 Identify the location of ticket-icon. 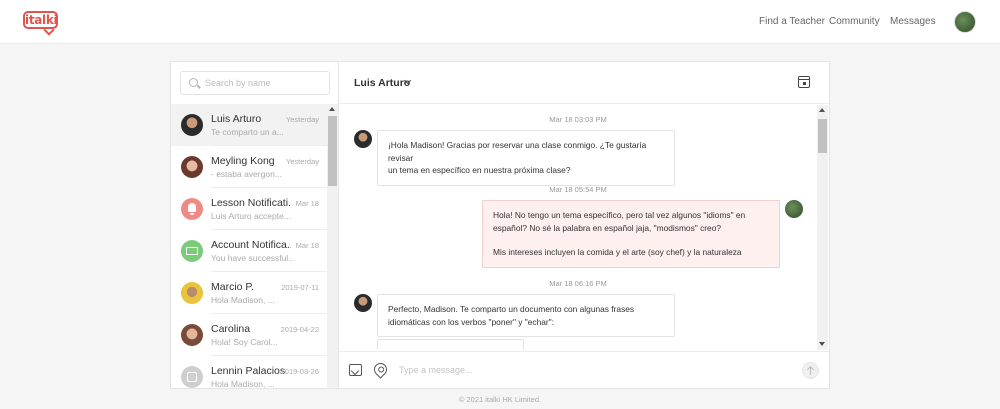
(192, 251).